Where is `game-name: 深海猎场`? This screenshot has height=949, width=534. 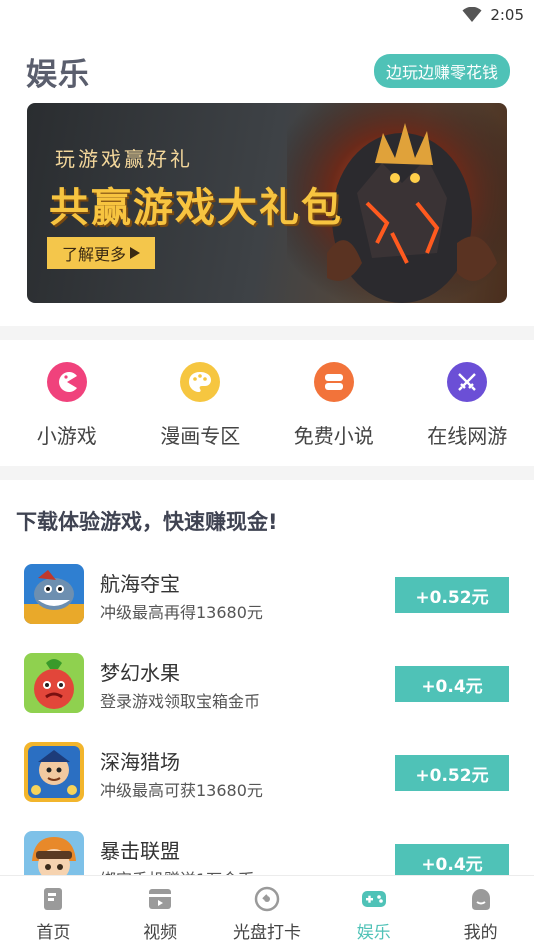
game-name: 深海猎场 is located at coordinates (140, 762).